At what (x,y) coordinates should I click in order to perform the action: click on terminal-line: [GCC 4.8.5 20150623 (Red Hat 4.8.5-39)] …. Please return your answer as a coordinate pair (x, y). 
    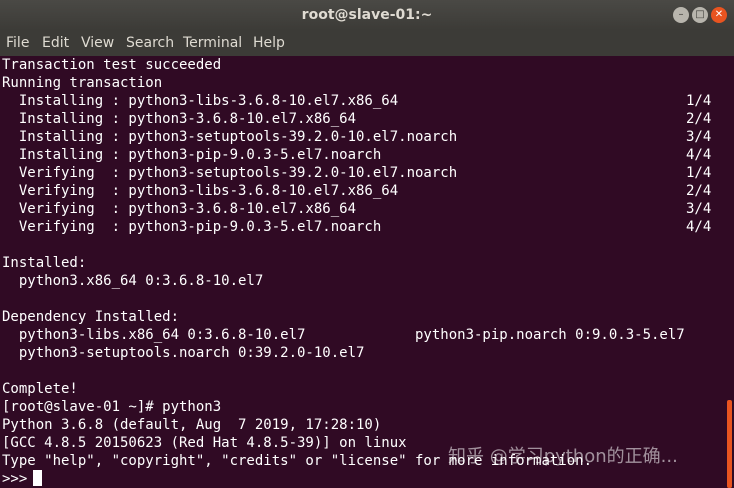
    Looking at the image, I should click on (204, 443).